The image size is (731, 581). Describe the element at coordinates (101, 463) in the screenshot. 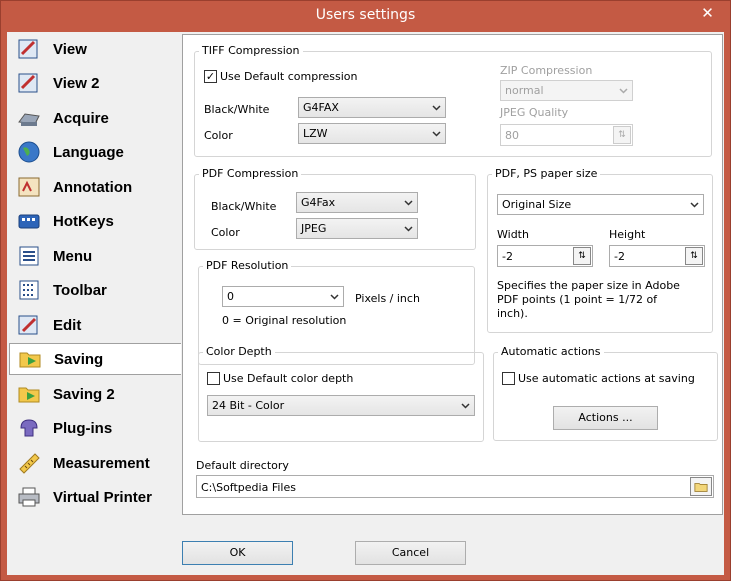

I see `sidebar-item-label: Measurement` at that location.